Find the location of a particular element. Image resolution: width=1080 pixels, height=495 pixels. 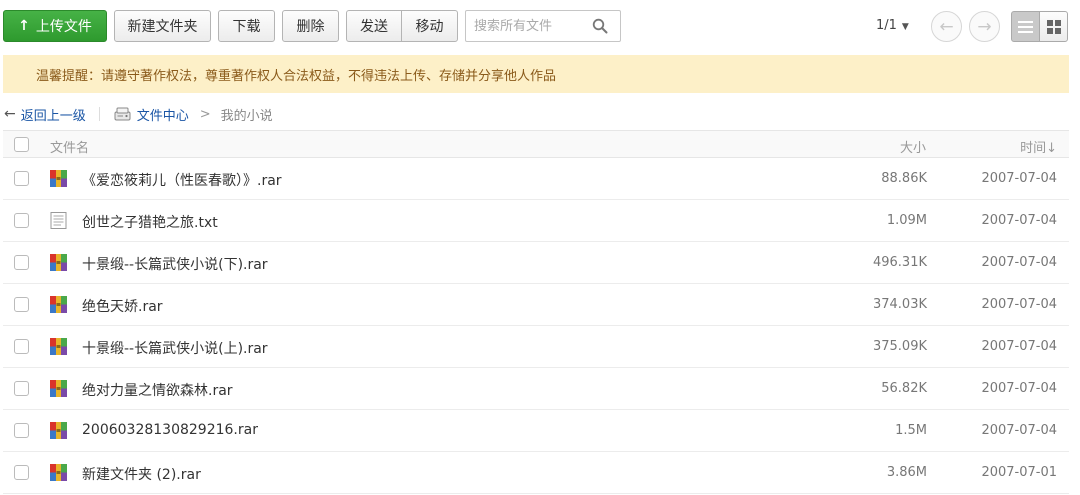

grid-view-button is located at coordinates (1053, 26).